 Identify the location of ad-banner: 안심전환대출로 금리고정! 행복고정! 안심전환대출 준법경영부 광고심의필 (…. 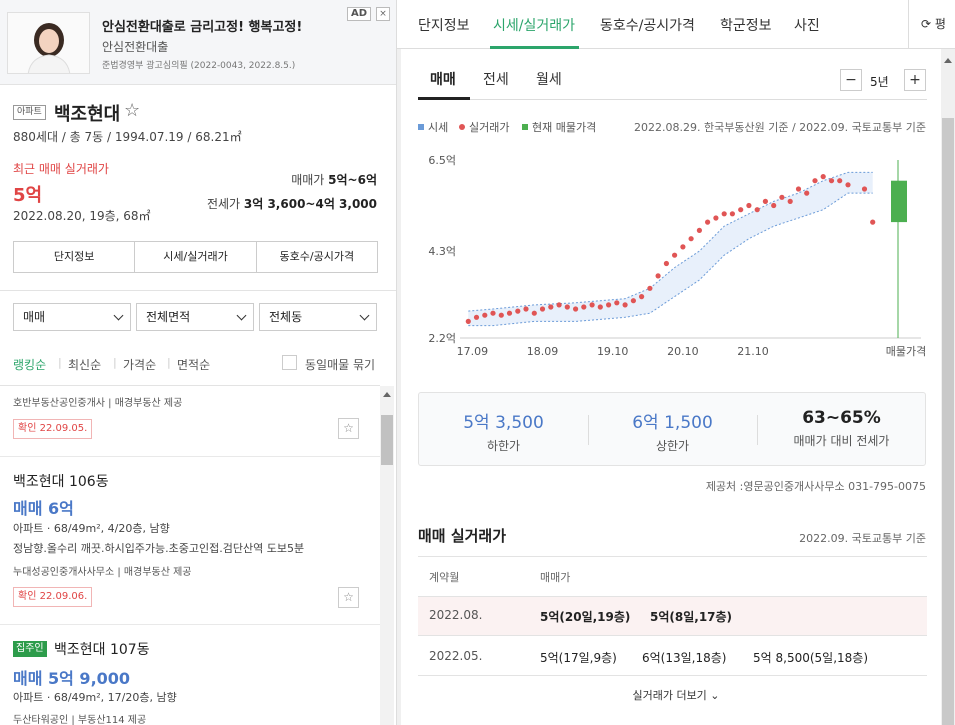
(198, 42).